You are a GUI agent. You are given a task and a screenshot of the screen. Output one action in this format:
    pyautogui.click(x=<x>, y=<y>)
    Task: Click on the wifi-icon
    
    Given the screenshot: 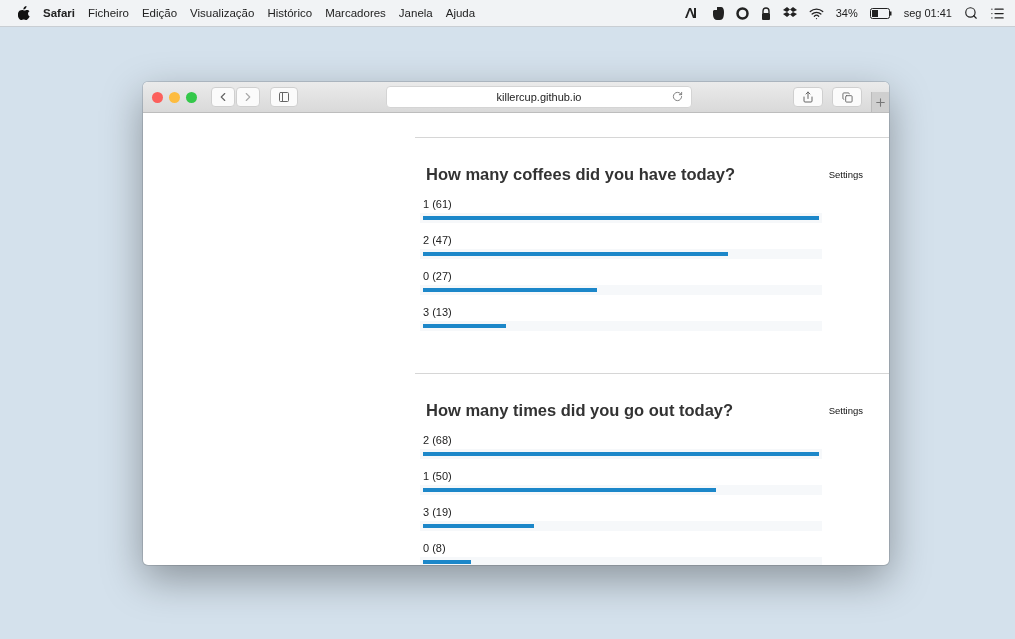 What is the action you would take?
    pyautogui.click(x=816, y=13)
    